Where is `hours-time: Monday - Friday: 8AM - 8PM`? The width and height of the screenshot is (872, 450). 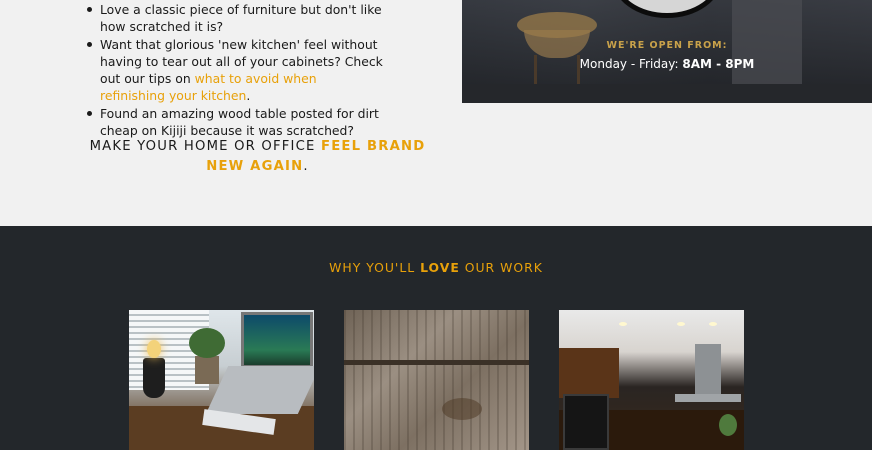 hours-time: Monday - Friday: 8AM - 8PM is located at coordinates (667, 64).